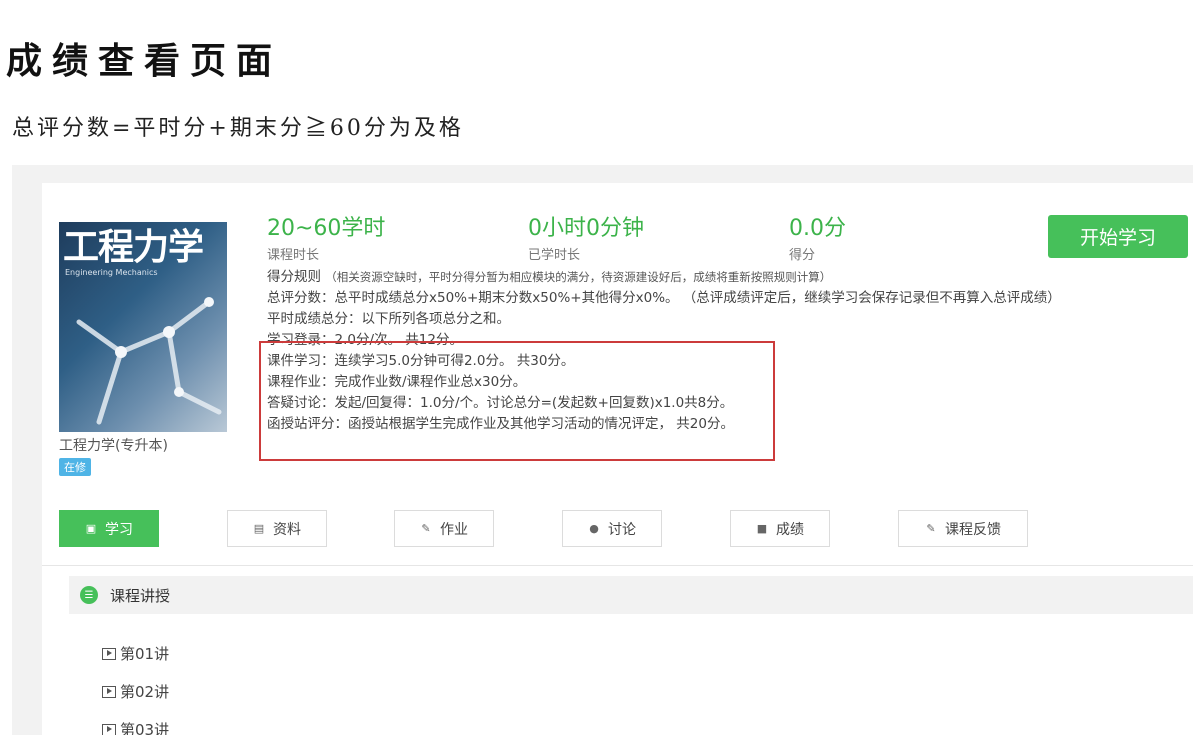 The width and height of the screenshot is (1193, 735). I want to click on lecture-label: 第01讲, so click(145, 654).